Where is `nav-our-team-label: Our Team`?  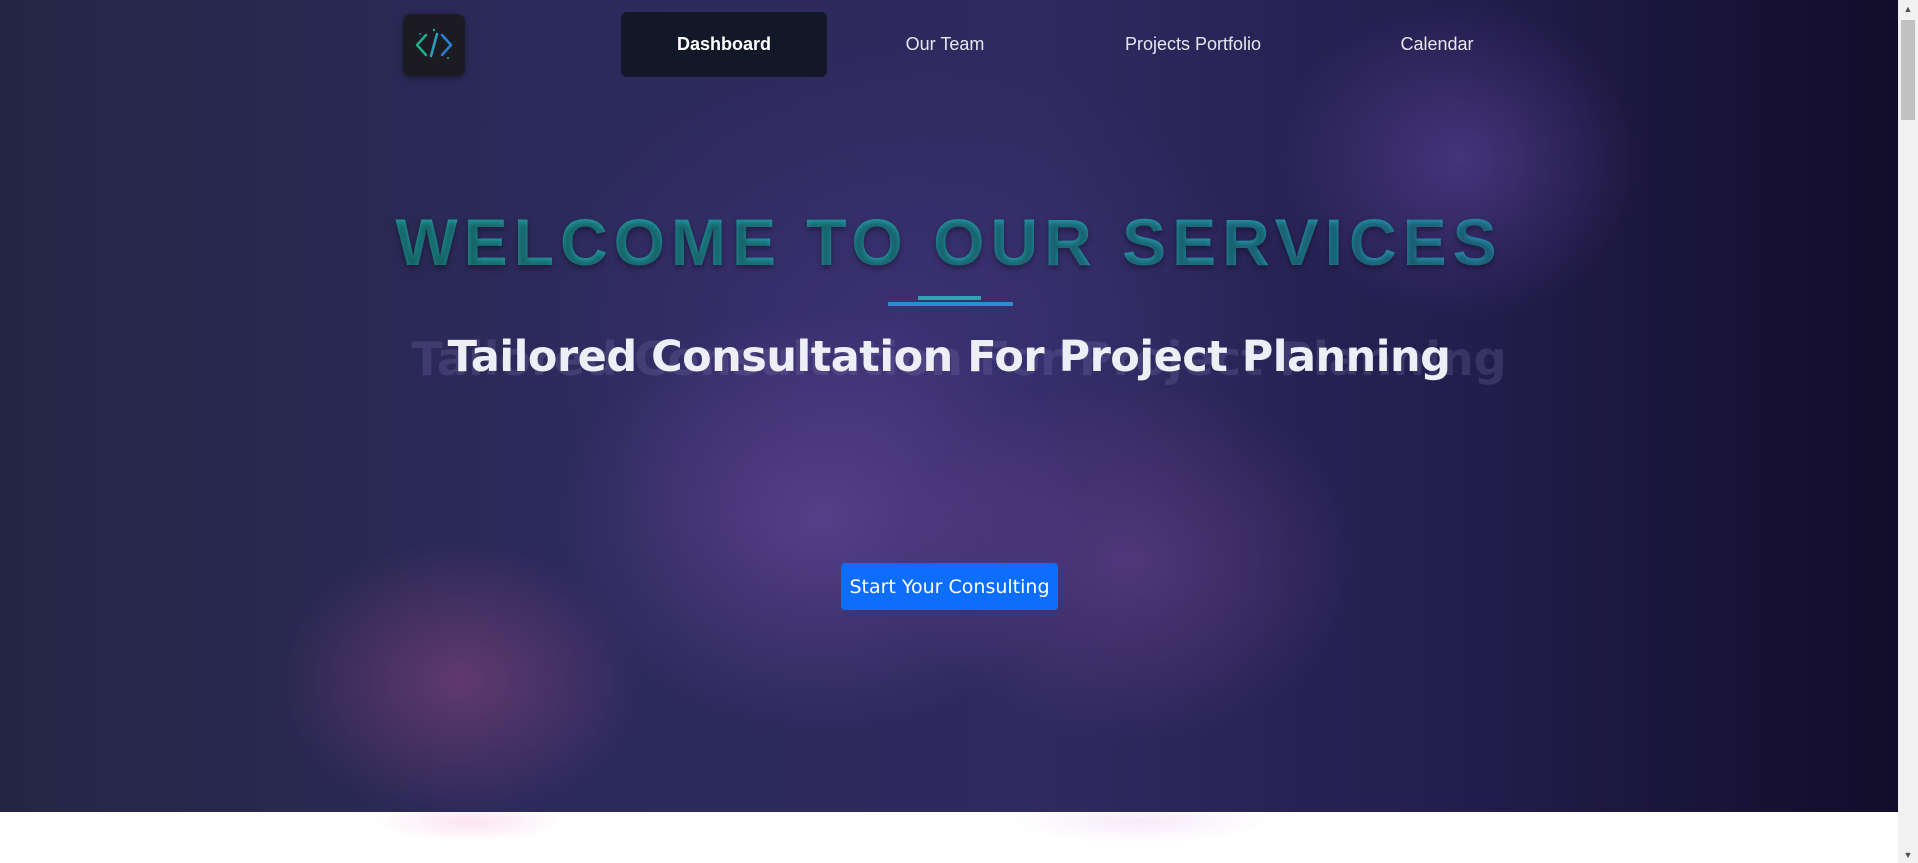
nav-our-team-label: Our Team is located at coordinates (945, 44).